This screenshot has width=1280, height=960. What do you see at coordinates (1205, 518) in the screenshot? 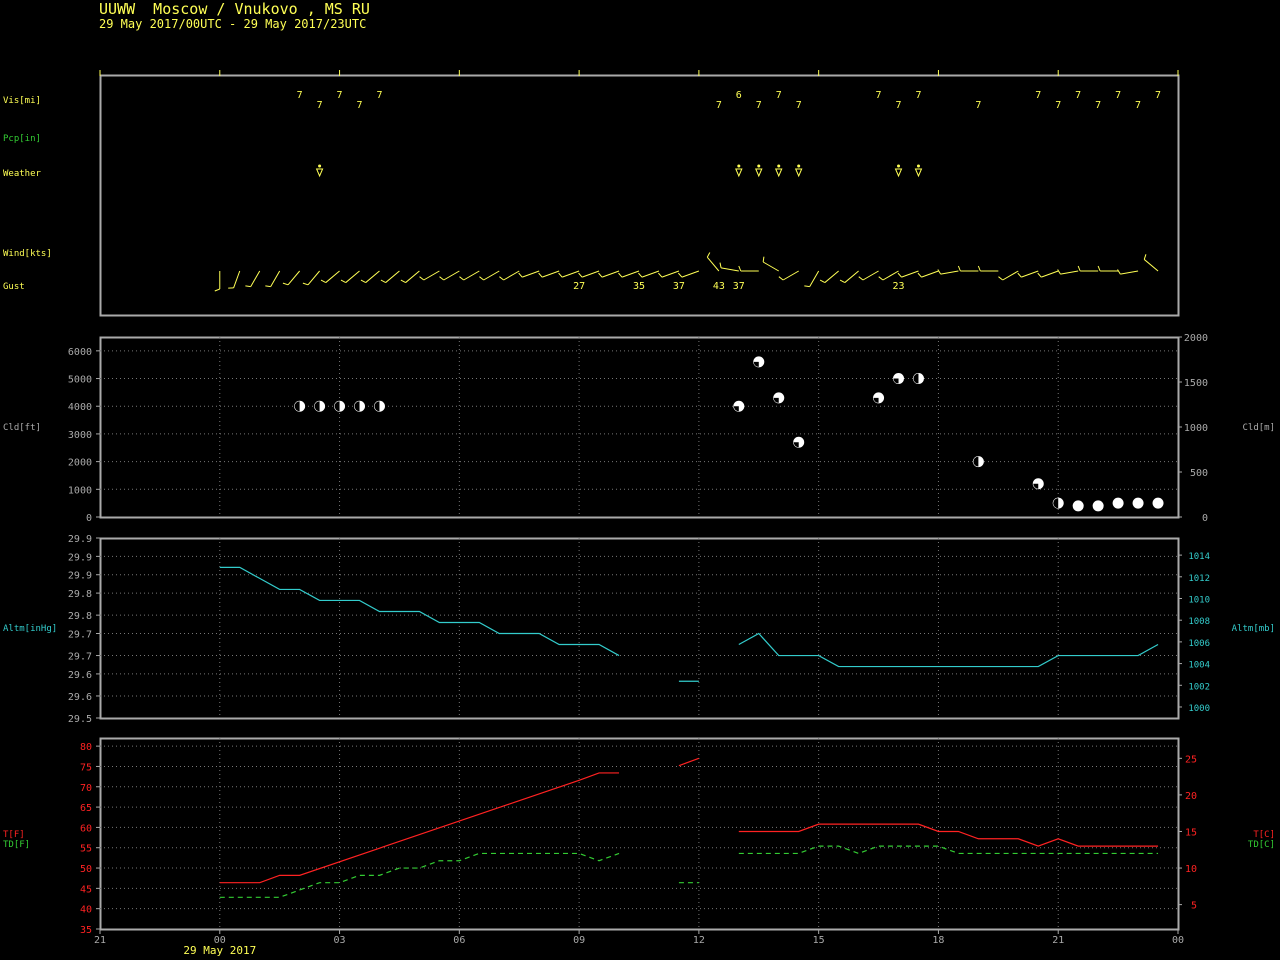
I see `cloud-m-tick-label: 0` at bounding box center [1205, 518].